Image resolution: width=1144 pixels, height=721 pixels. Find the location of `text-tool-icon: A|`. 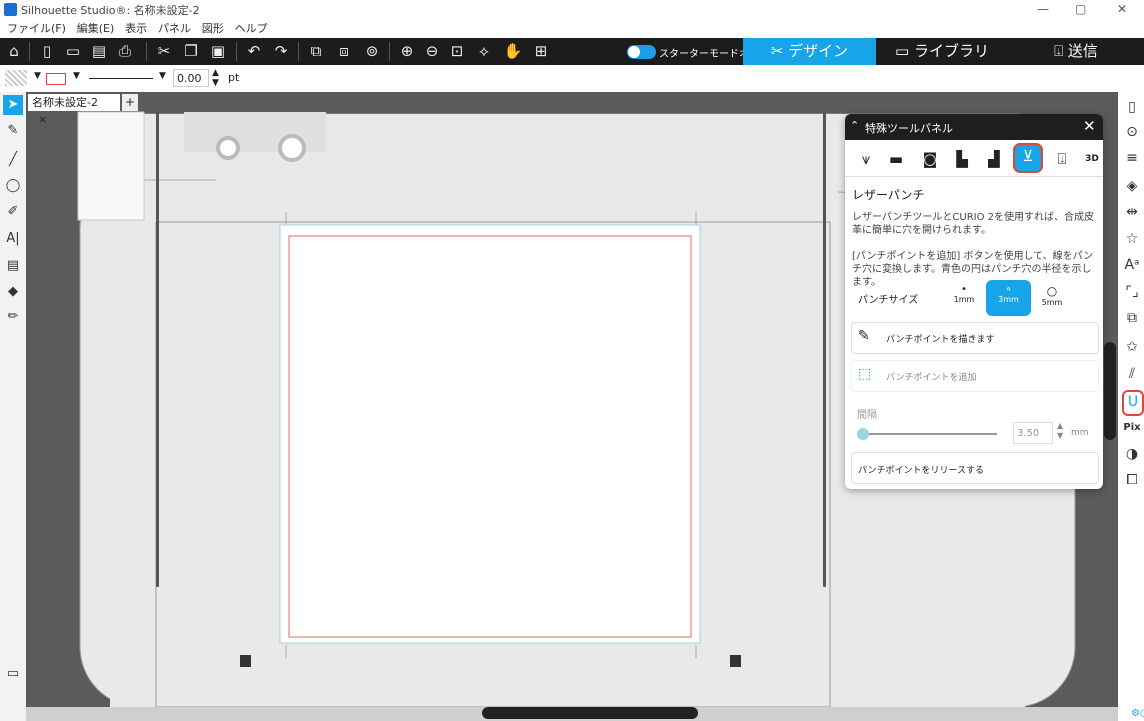

text-tool-icon: A| is located at coordinates (13, 239).